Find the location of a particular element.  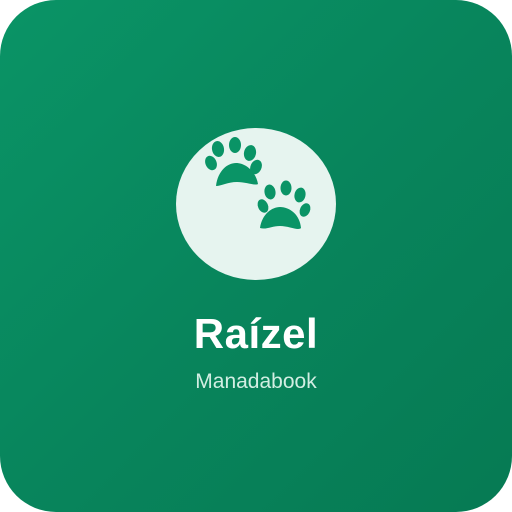

app-name: Raízel is located at coordinates (256, 333).